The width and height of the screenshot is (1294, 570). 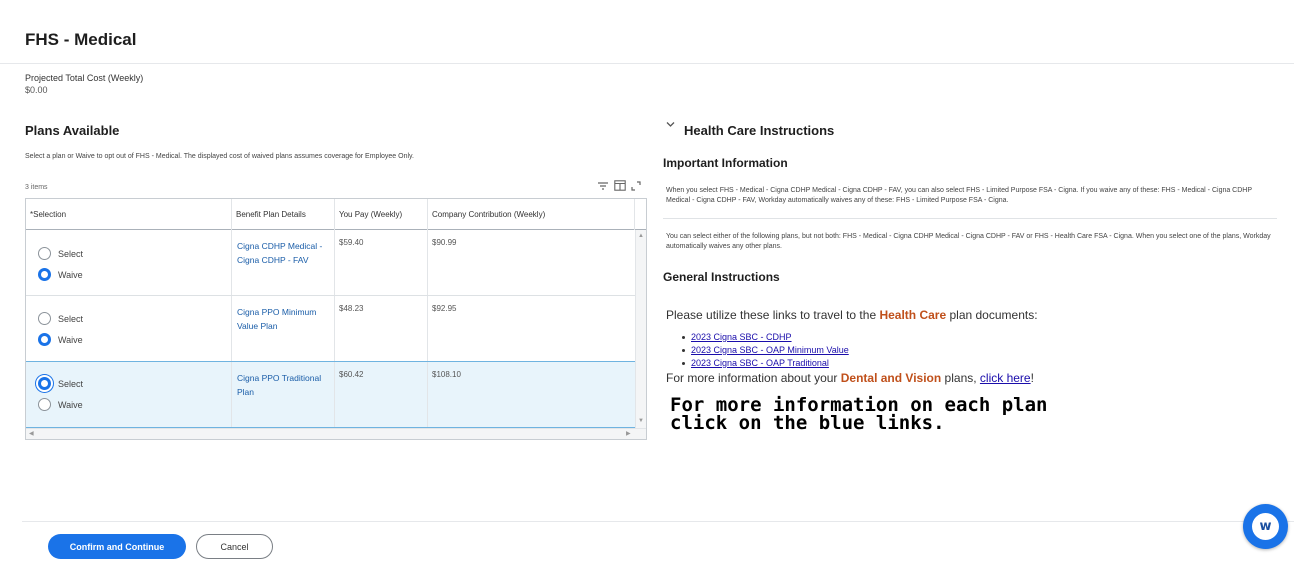 What do you see at coordinates (721, 277) in the screenshot?
I see `general-instructions-heading: General Instructions` at bounding box center [721, 277].